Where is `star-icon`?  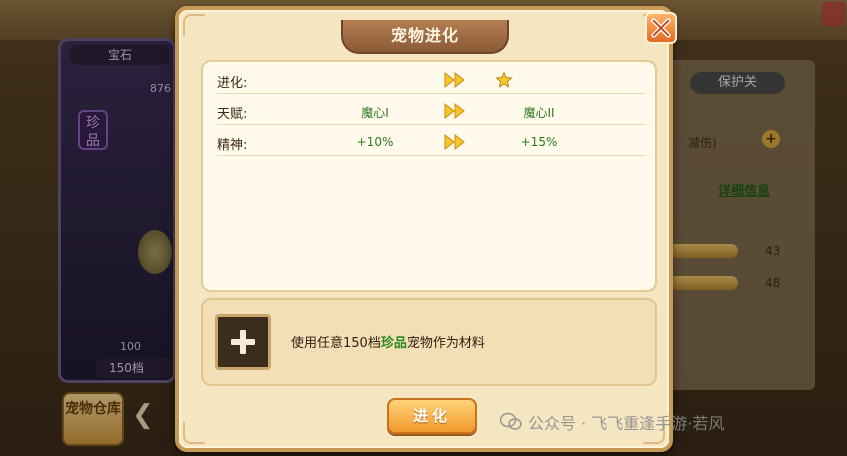
star-icon is located at coordinates (504, 79).